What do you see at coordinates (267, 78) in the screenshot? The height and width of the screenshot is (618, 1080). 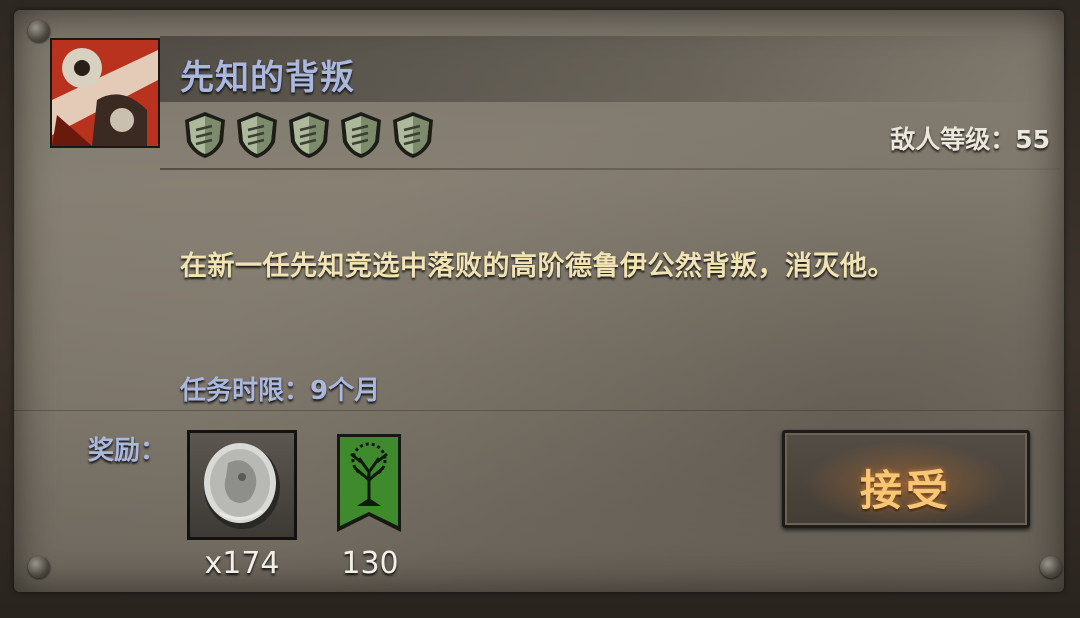 I see `quest-title: 先知的背叛` at bounding box center [267, 78].